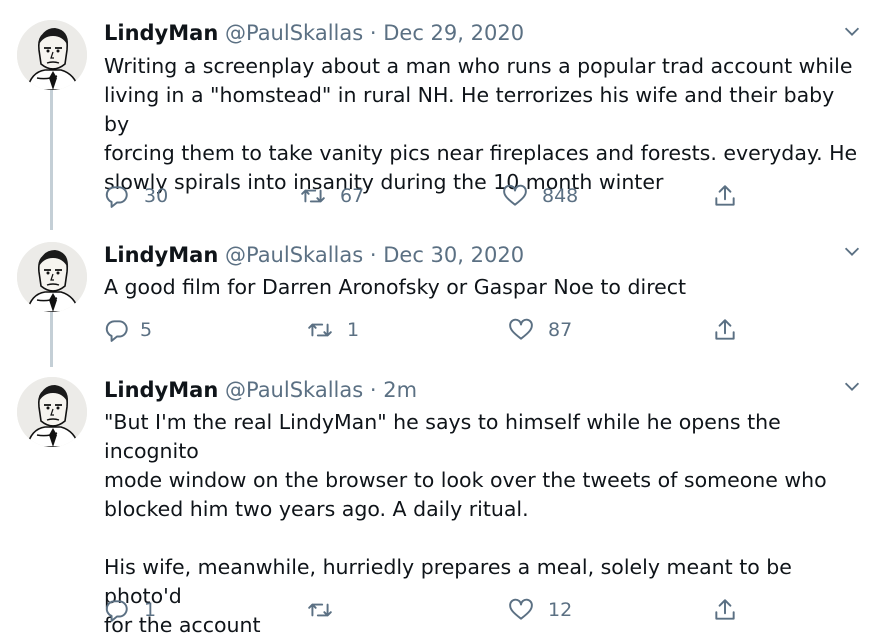 This screenshot has height=637, width=891. I want to click on tweet-header: LindyMan @PaulSkallas · 2m, so click(260, 390).